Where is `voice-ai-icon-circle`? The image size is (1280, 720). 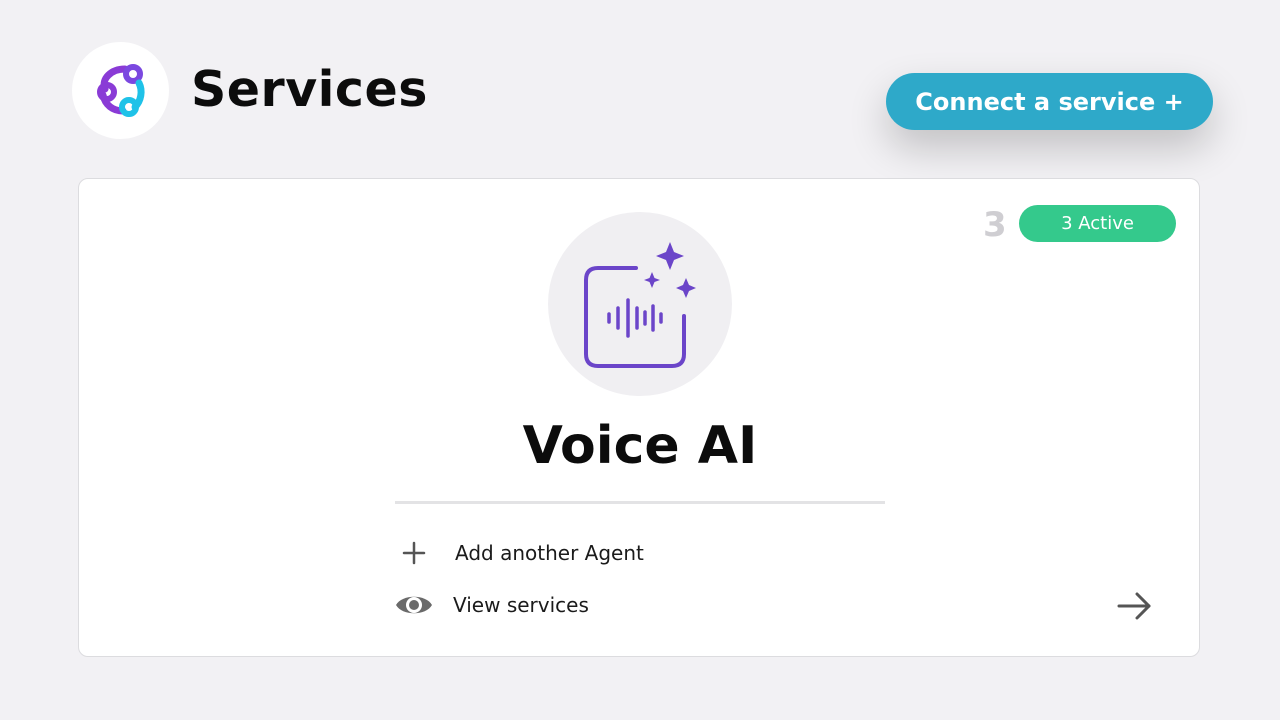 voice-ai-icon-circle is located at coordinates (640, 304).